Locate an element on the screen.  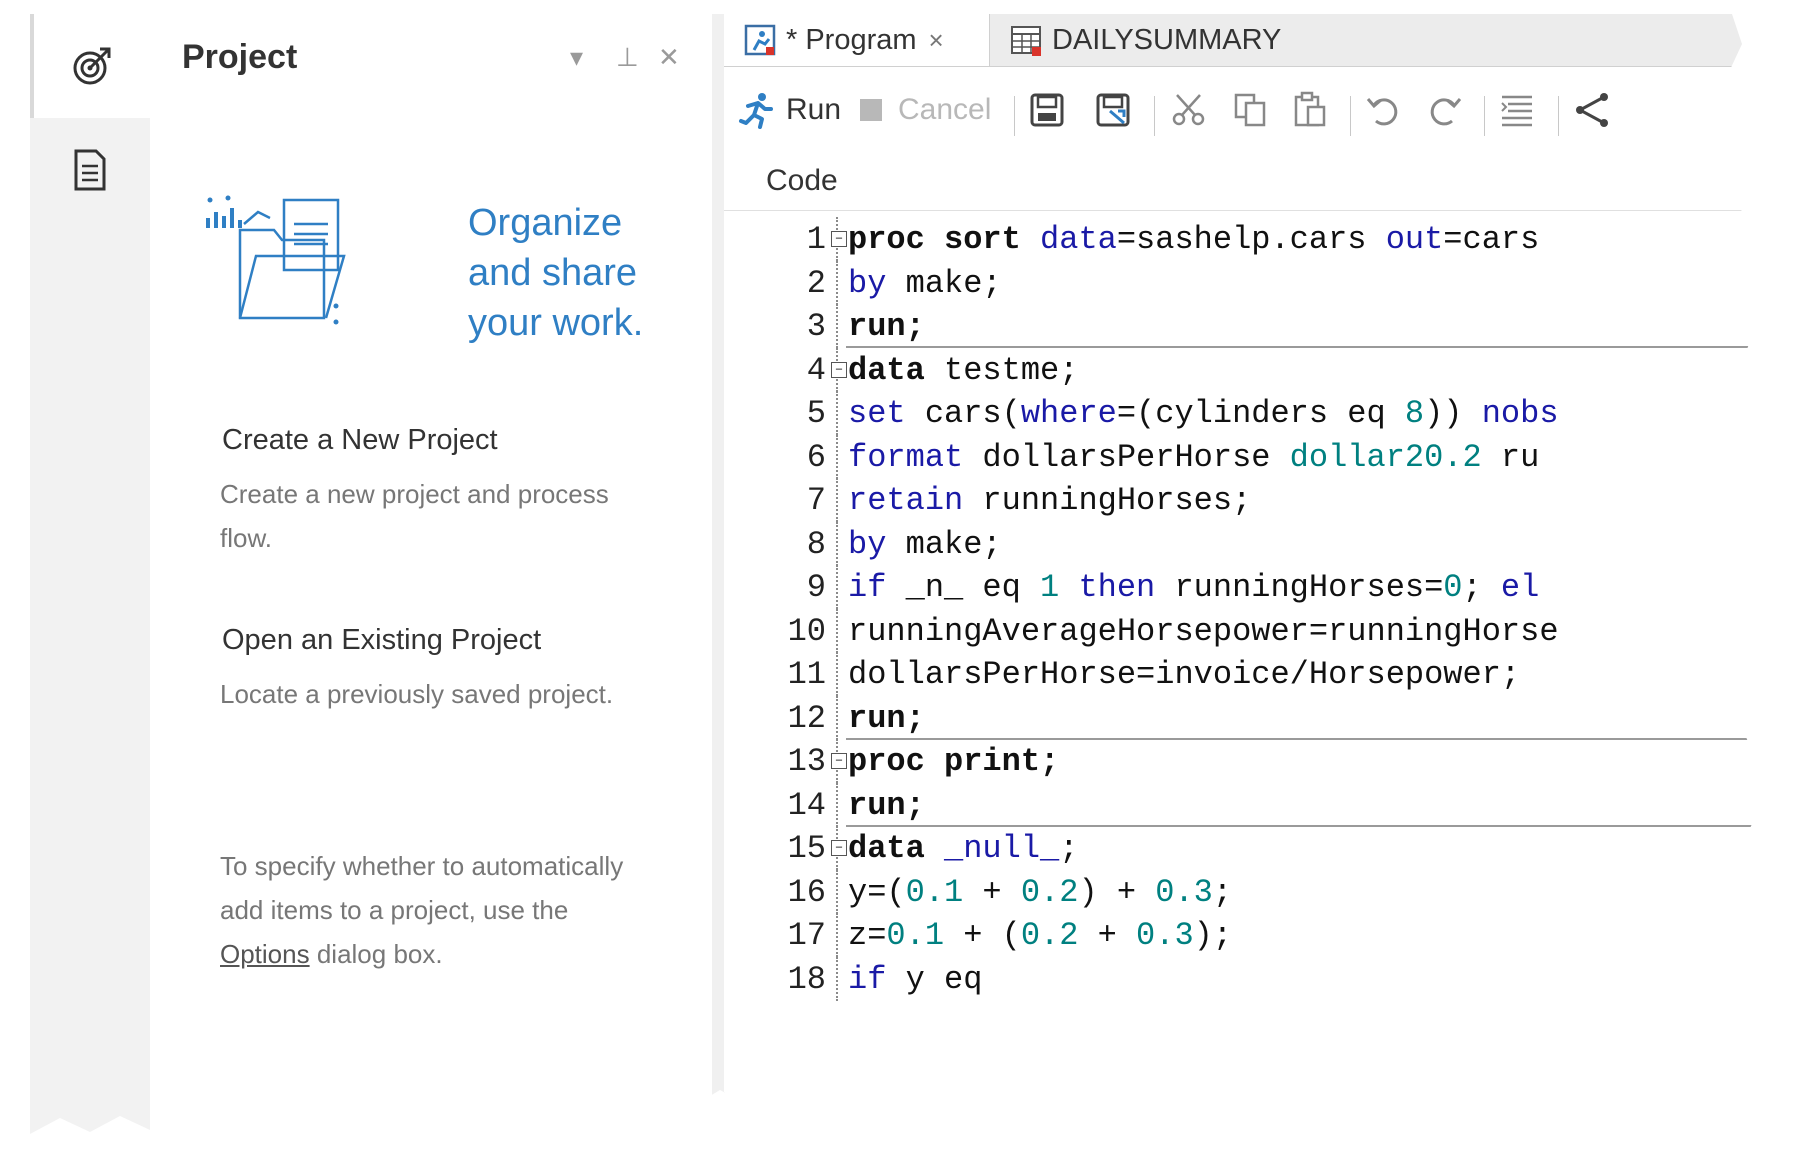
code-text: z=0.1 + (0.2 + 0.3); is located at coordinates (1040, 935).